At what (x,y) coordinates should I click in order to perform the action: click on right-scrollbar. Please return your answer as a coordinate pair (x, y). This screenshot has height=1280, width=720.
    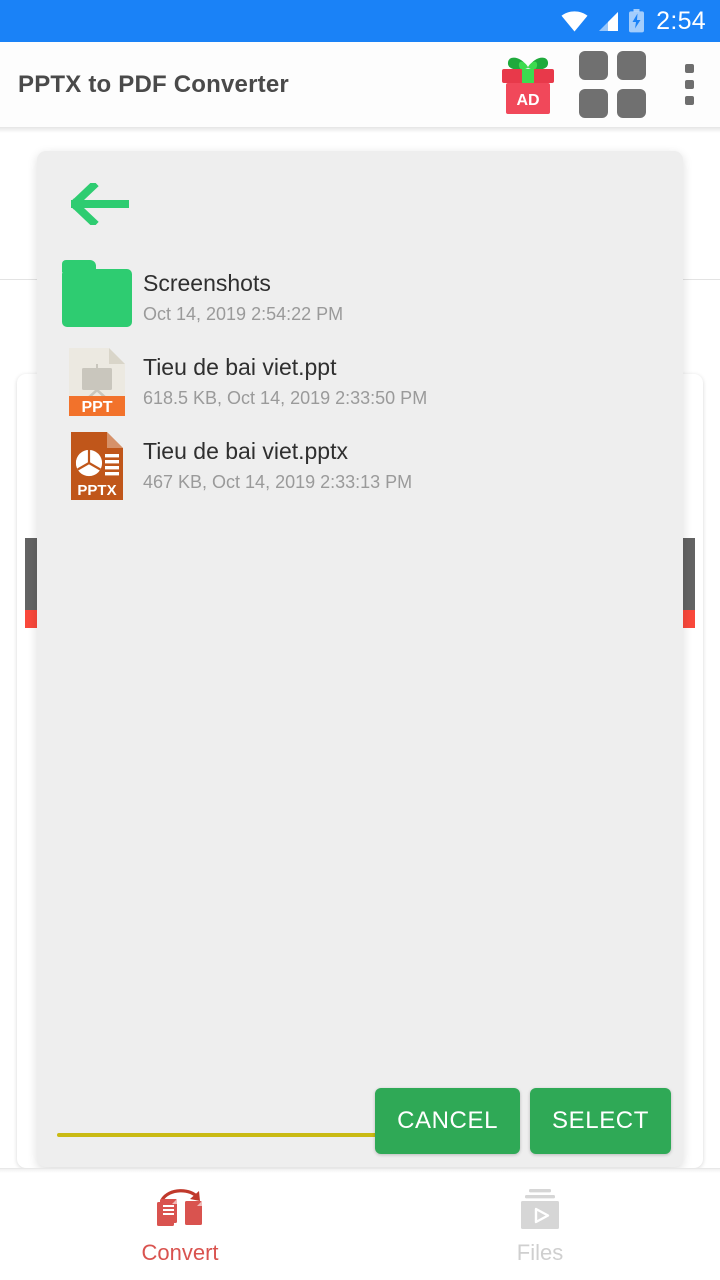
    Looking at the image, I should click on (688, 583).